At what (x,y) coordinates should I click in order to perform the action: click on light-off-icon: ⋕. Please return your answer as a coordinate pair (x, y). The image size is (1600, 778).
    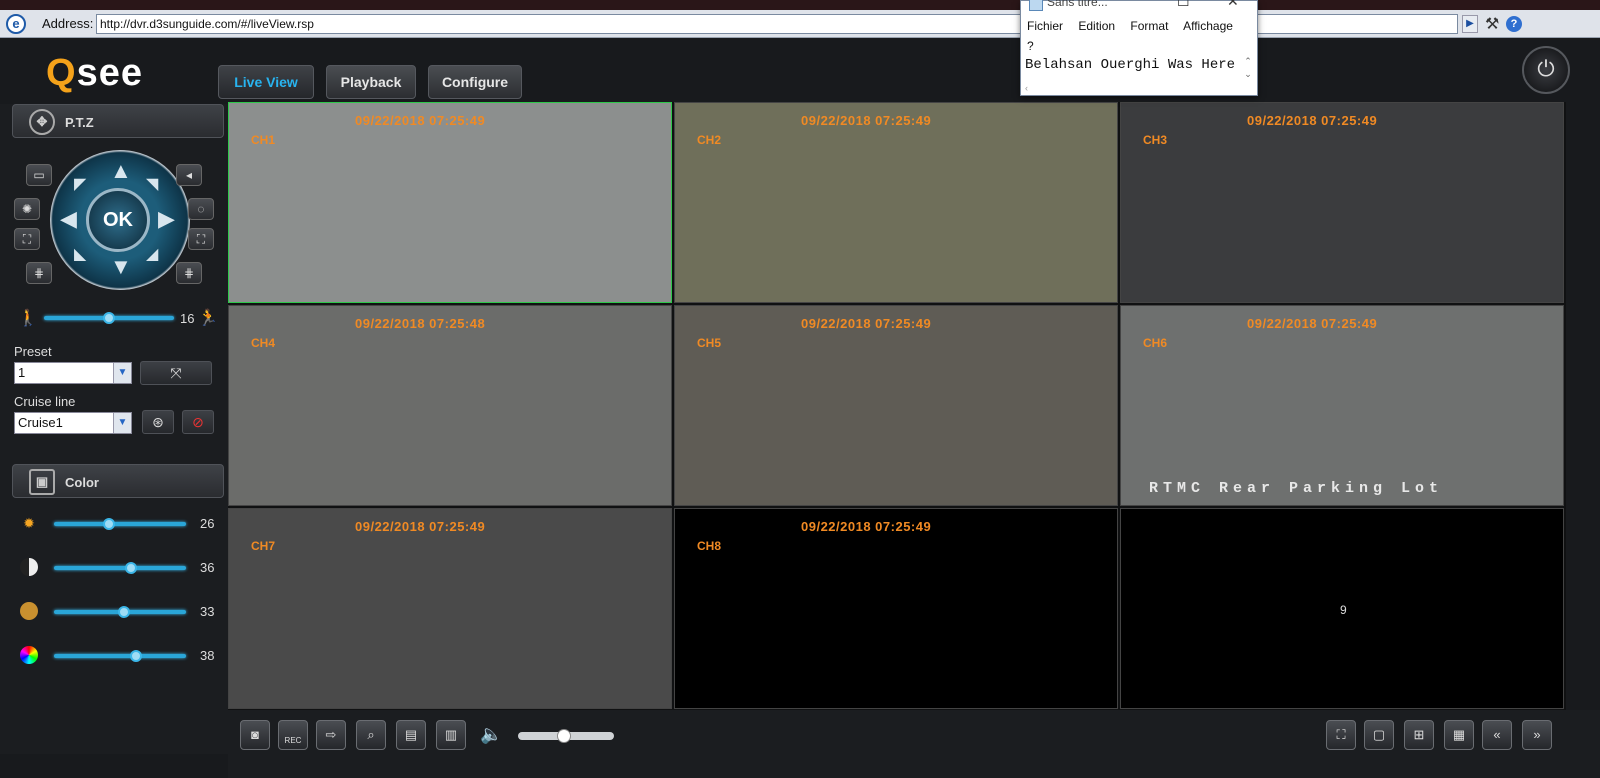
    Looking at the image, I should click on (39, 273).